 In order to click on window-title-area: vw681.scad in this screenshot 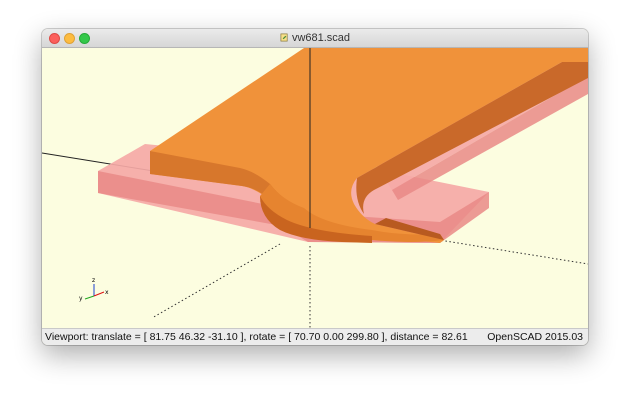, I will do `click(315, 38)`.